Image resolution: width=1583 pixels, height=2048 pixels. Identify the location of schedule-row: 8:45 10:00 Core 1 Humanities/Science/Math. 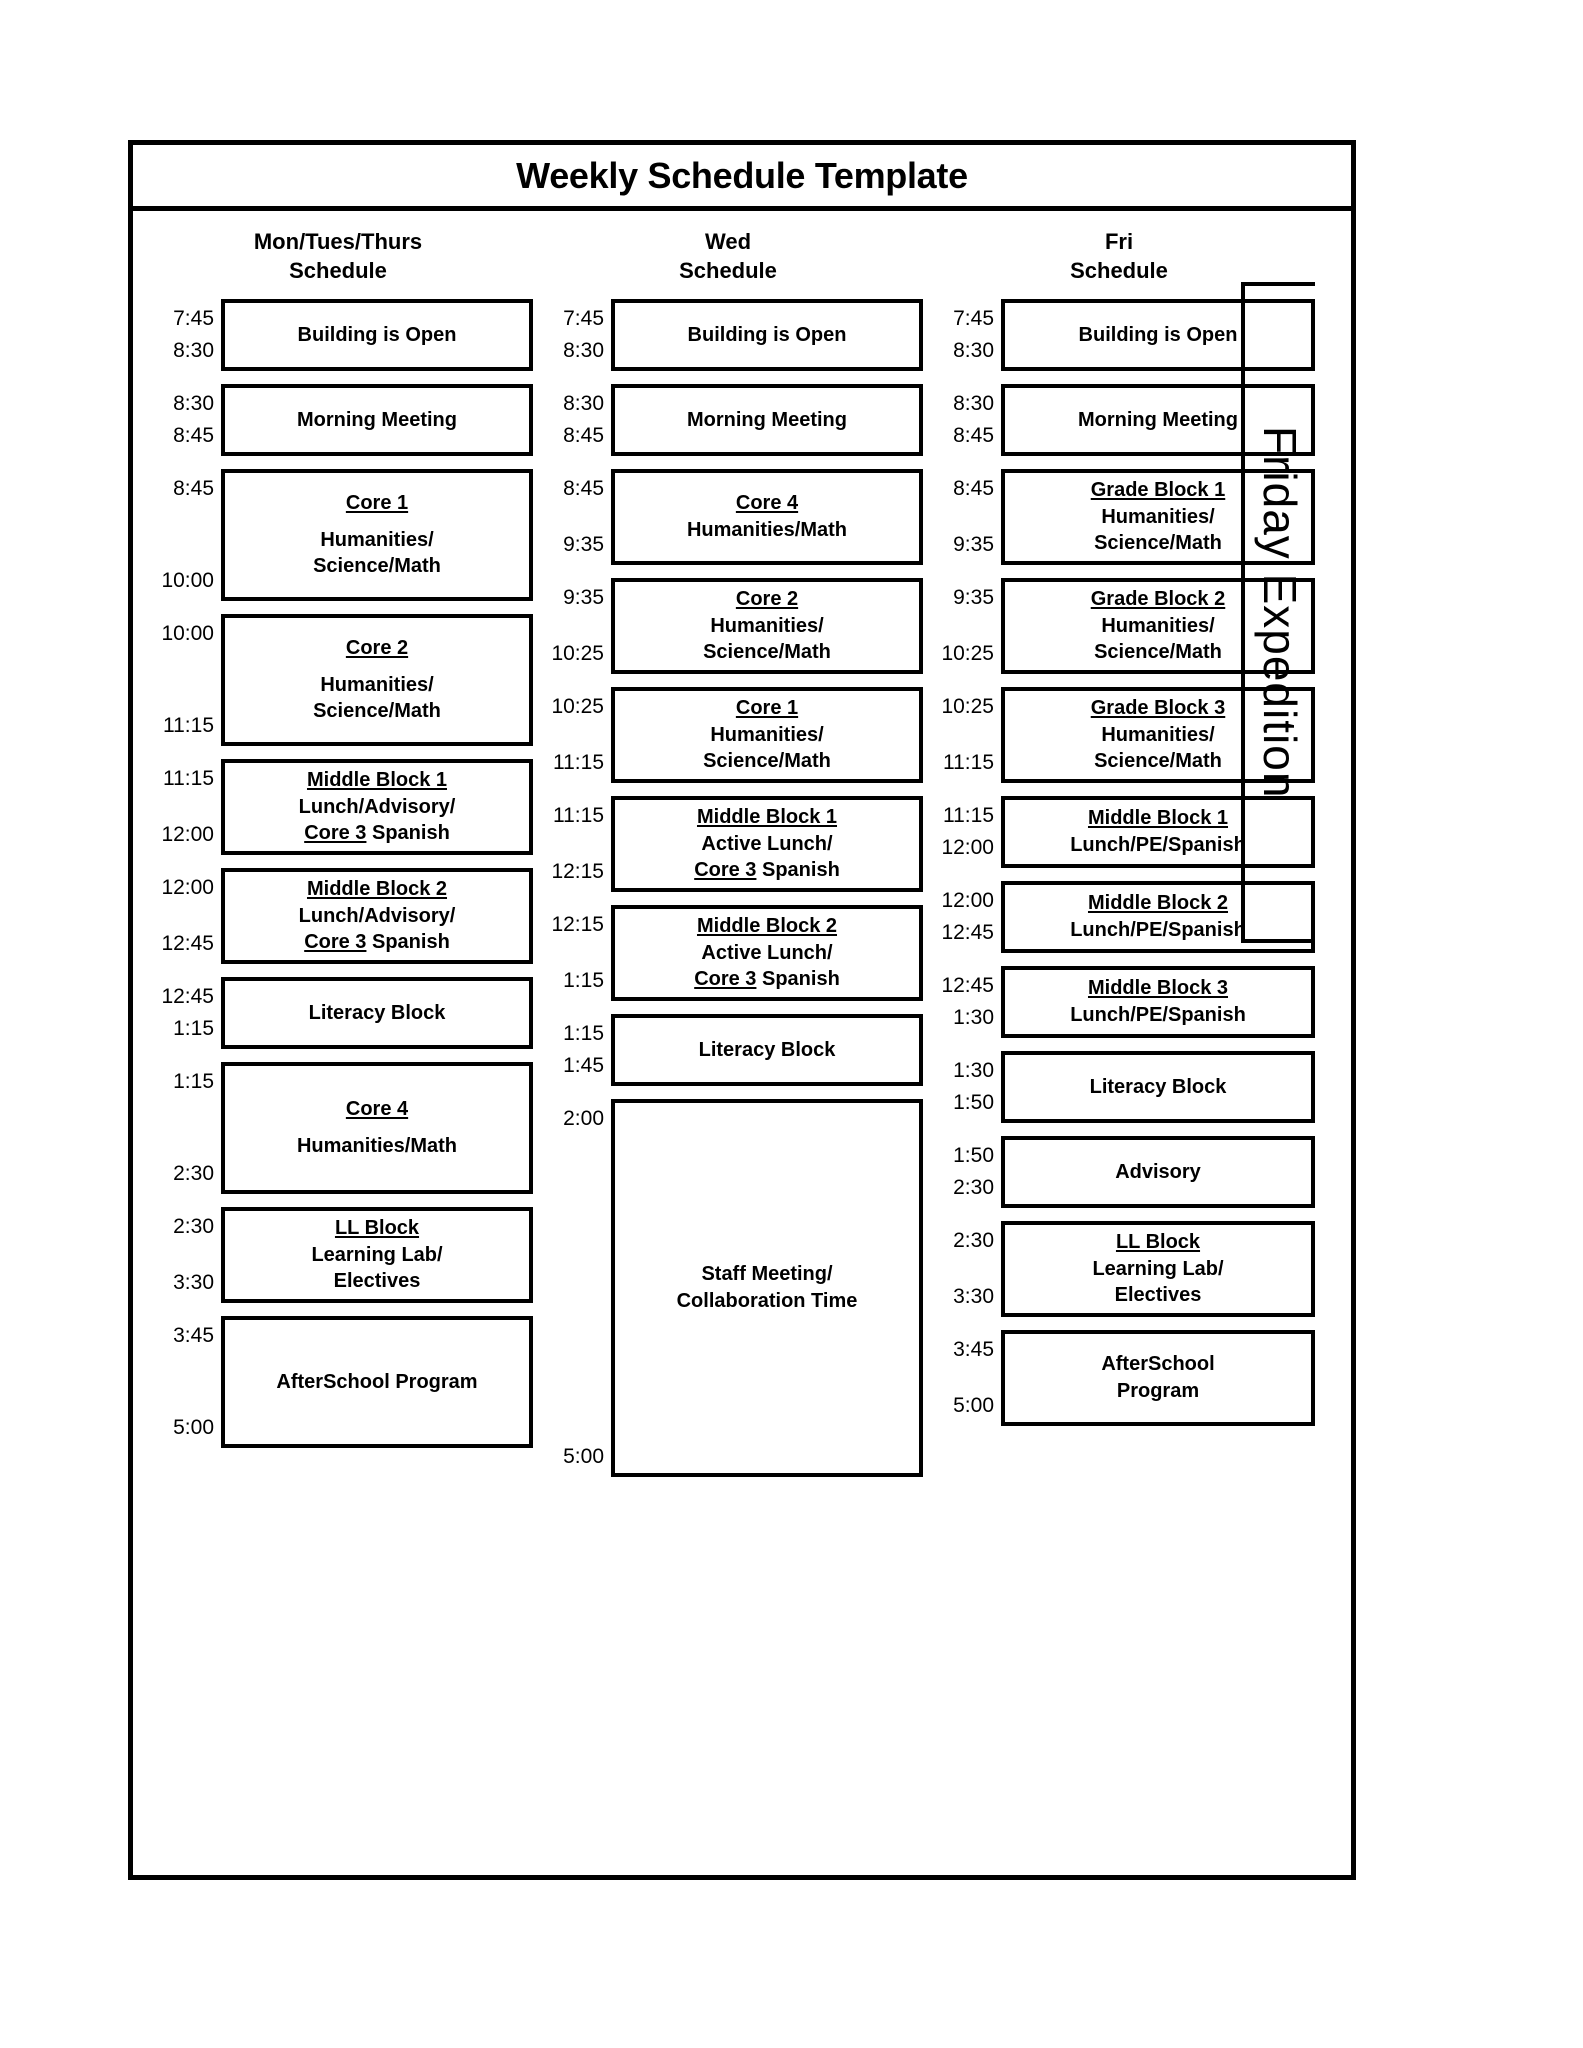
(338, 535).